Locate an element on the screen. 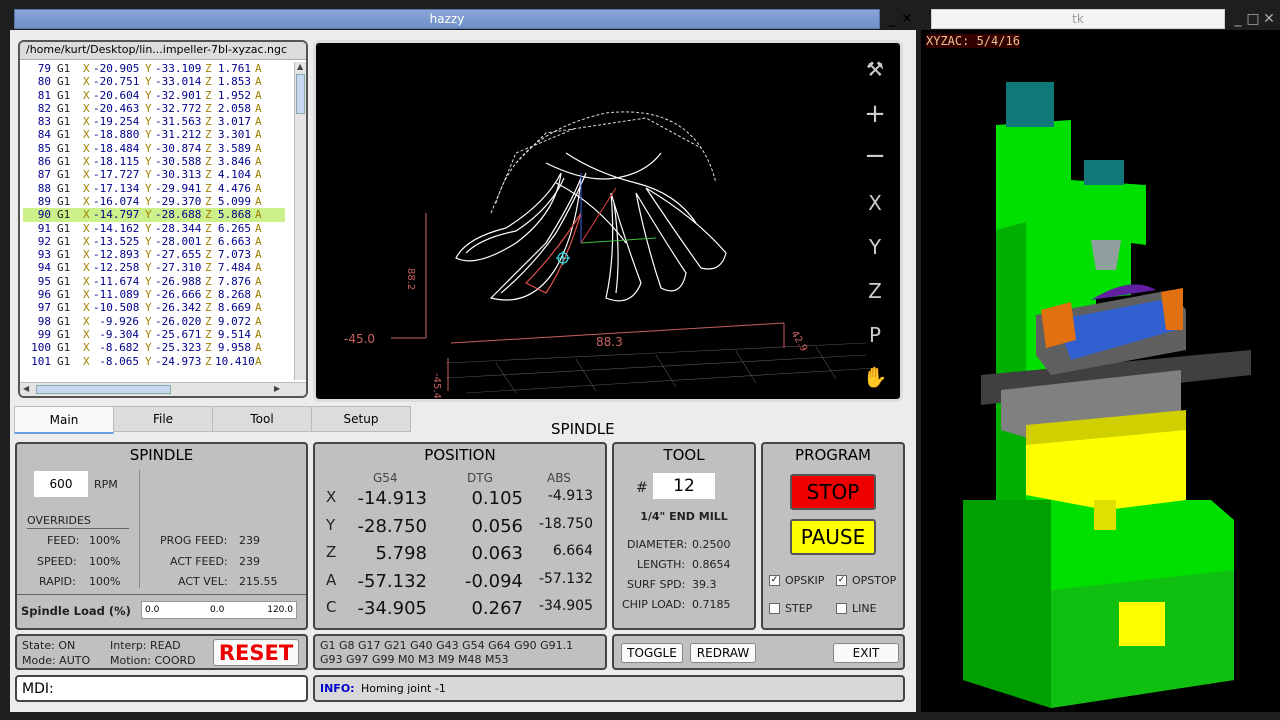  length-label: LENGTH: is located at coordinates (661, 564).